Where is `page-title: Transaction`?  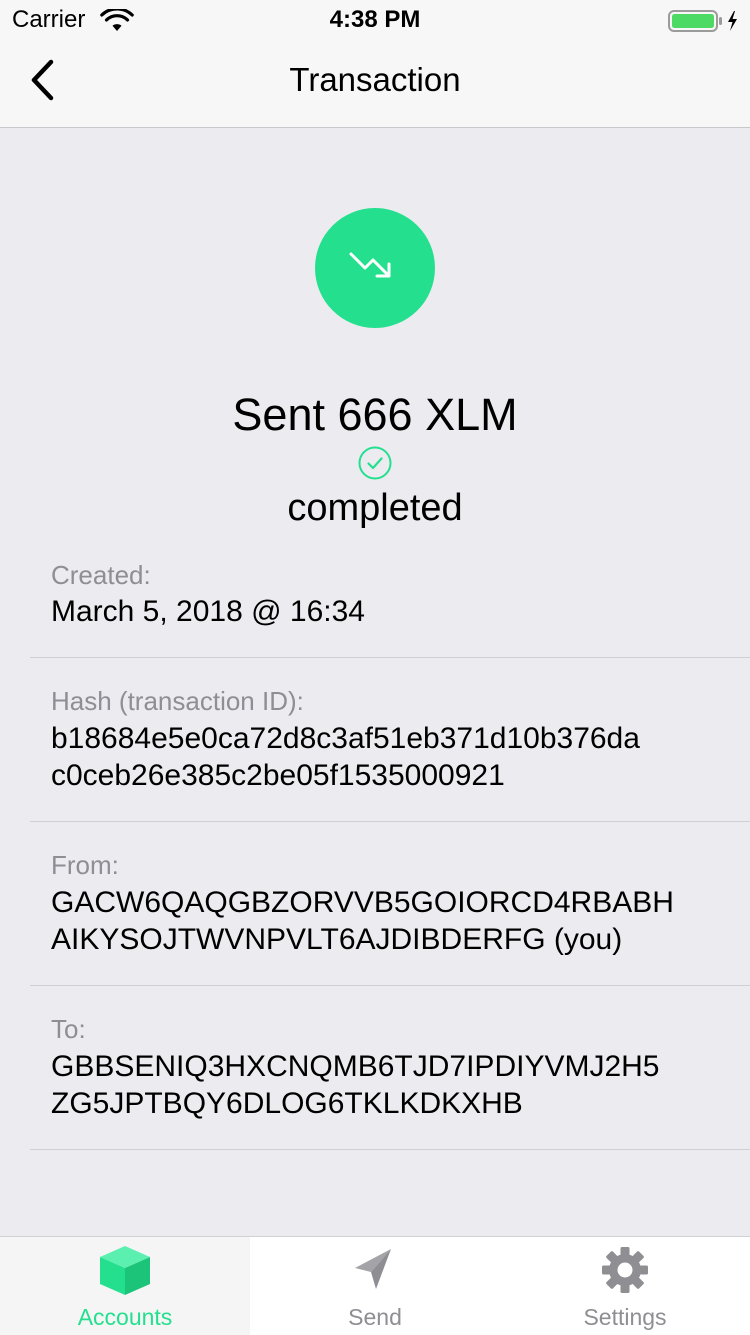
page-title: Transaction is located at coordinates (375, 79).